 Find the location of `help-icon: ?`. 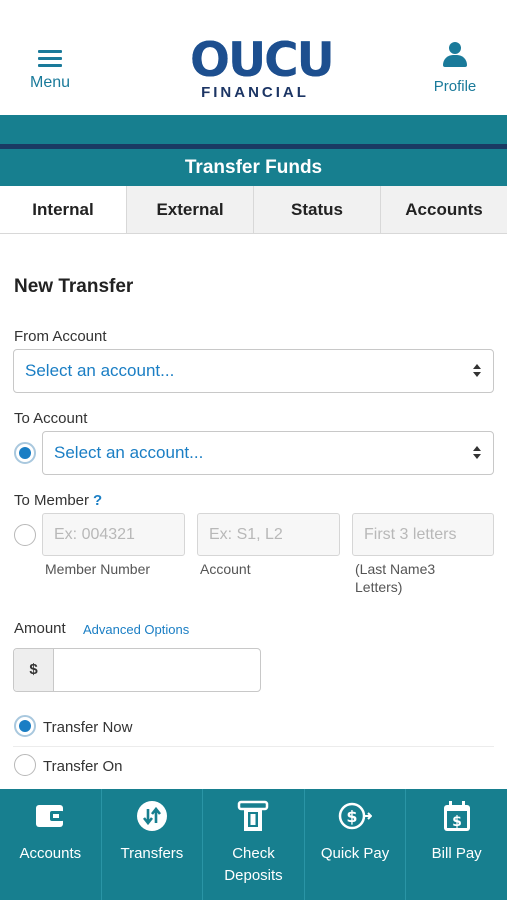

help-icon: ? is located at coordinates (97, 500).